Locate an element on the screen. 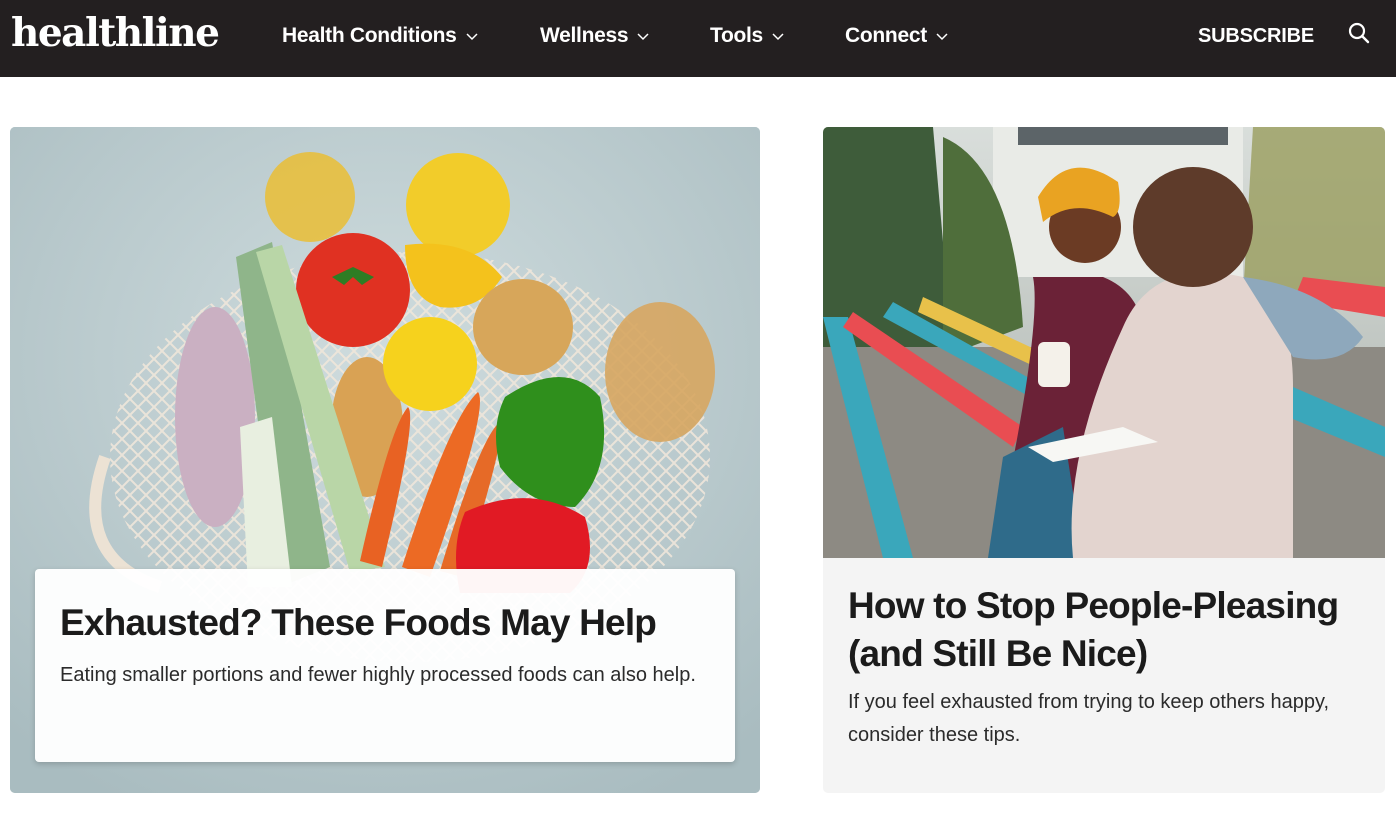  search-icon is located at coordinates (1359, 33).